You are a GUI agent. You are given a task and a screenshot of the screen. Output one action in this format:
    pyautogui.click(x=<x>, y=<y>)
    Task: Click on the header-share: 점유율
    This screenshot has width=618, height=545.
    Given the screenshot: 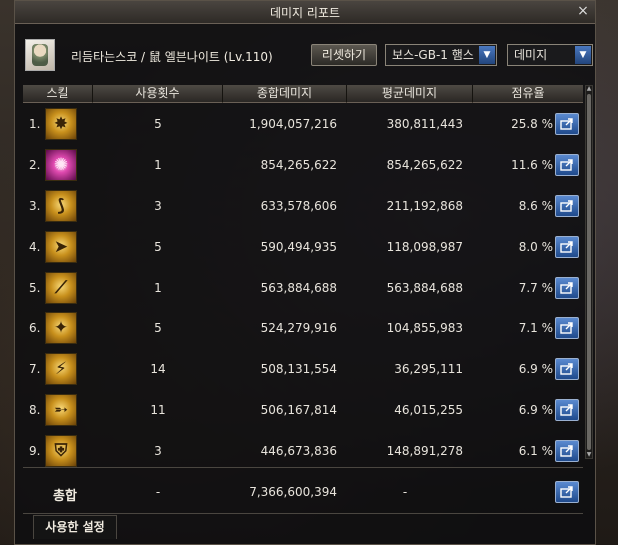 What is the action you would take?
    pyautogui.click(x=528, y=94)
    